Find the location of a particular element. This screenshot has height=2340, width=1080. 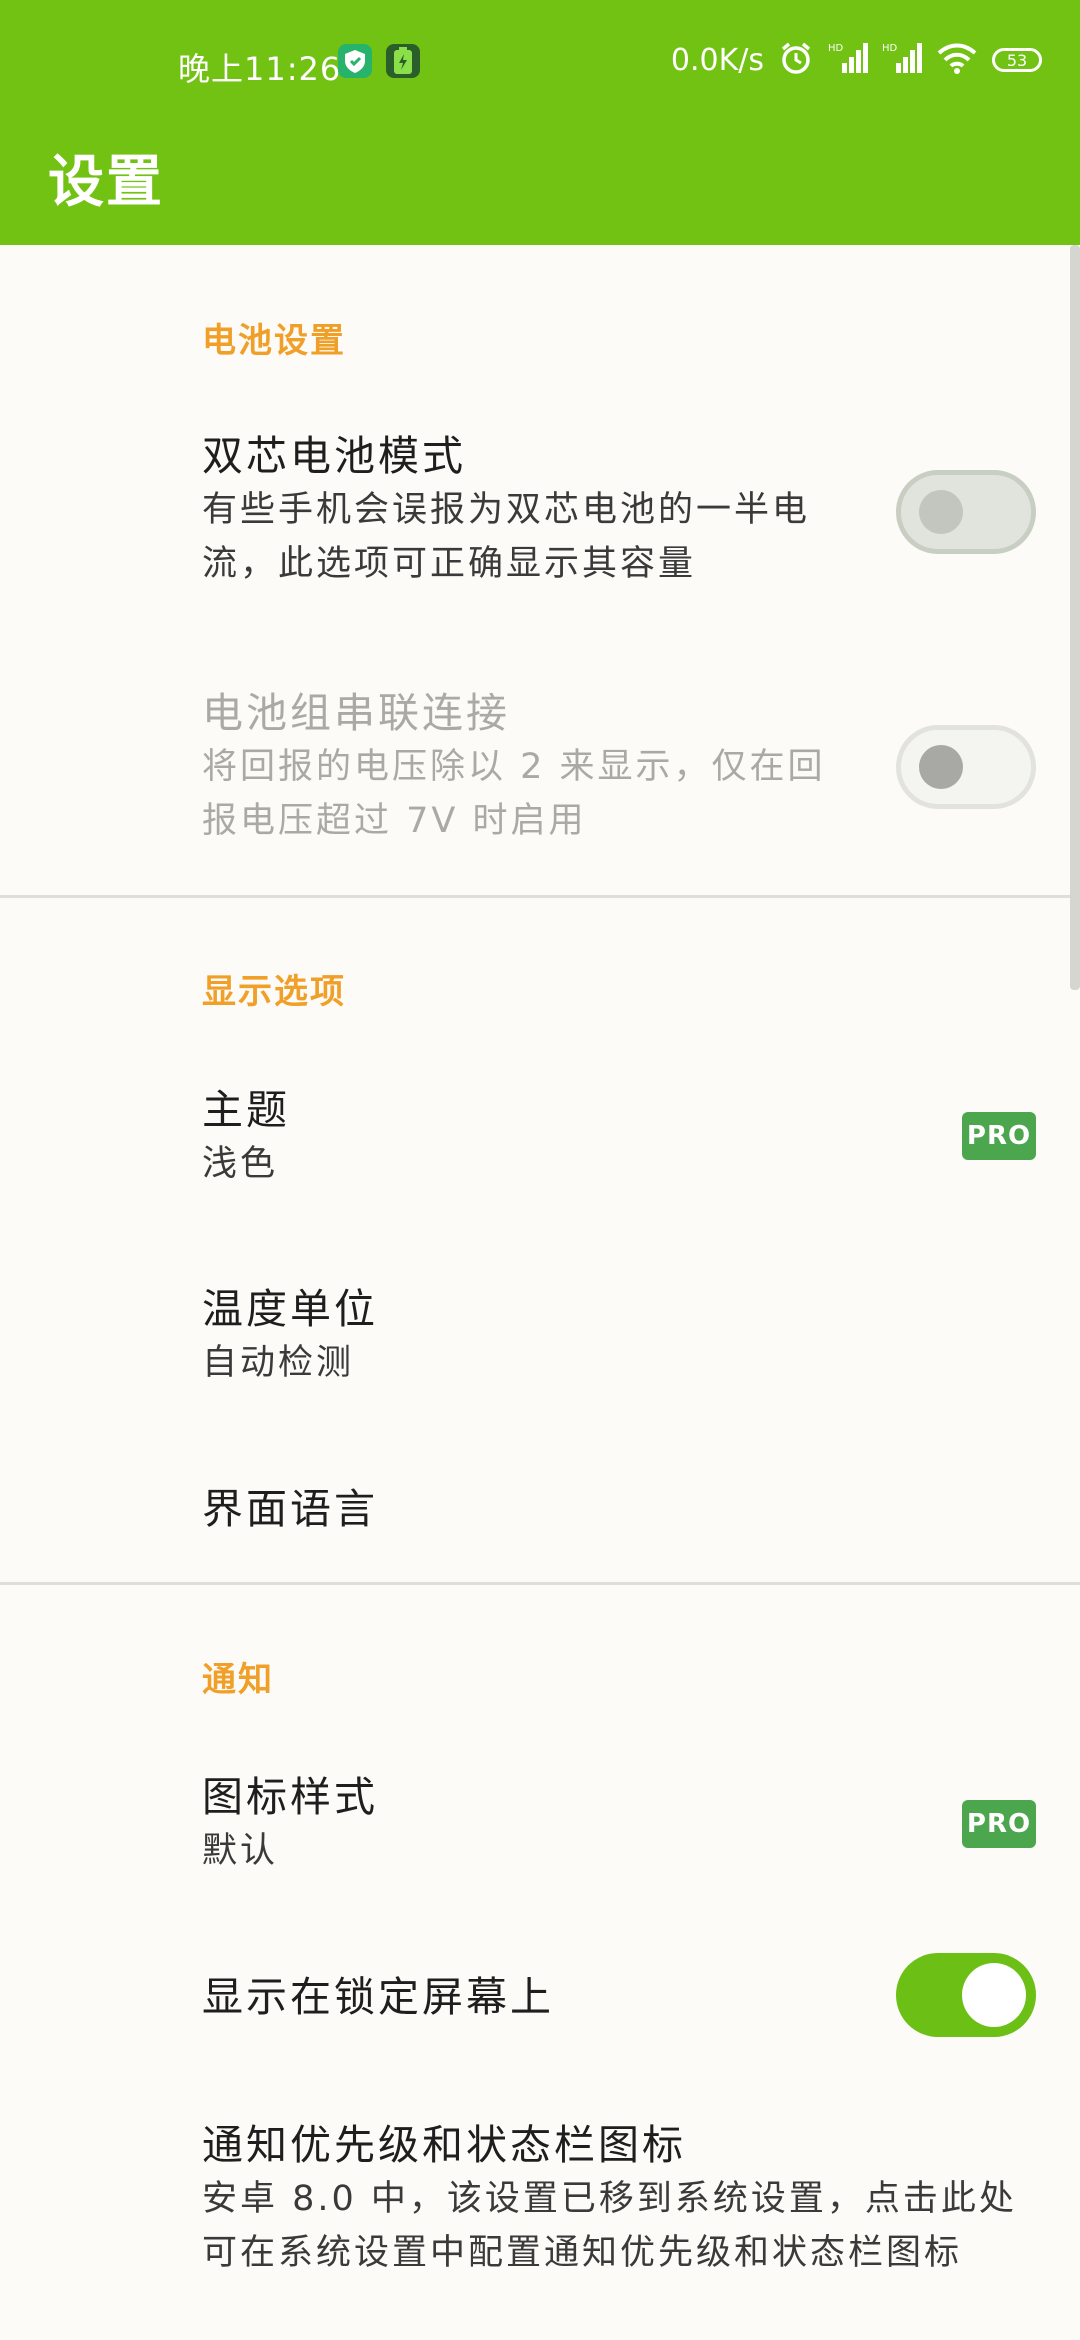

pref-show-on-lock-screen: 显示在锁定屏幕上 is located at coordinates (532, 1997).